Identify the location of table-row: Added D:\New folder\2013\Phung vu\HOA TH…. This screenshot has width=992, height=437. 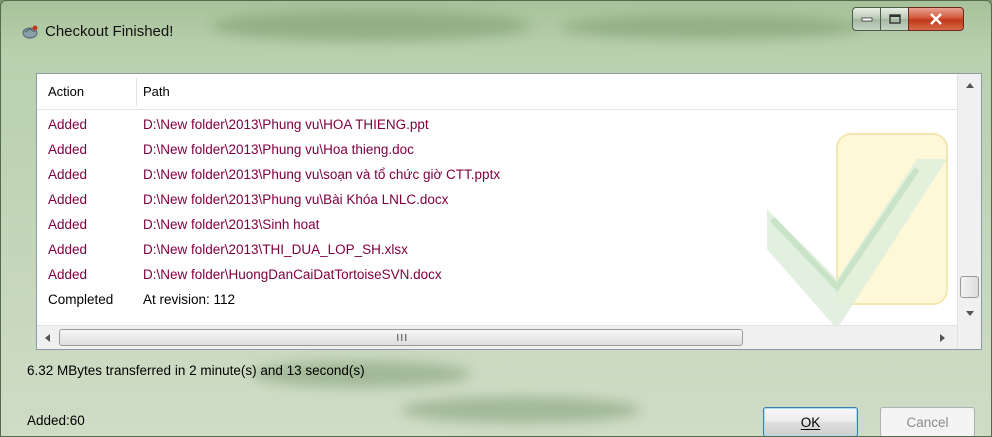
(497, 125).